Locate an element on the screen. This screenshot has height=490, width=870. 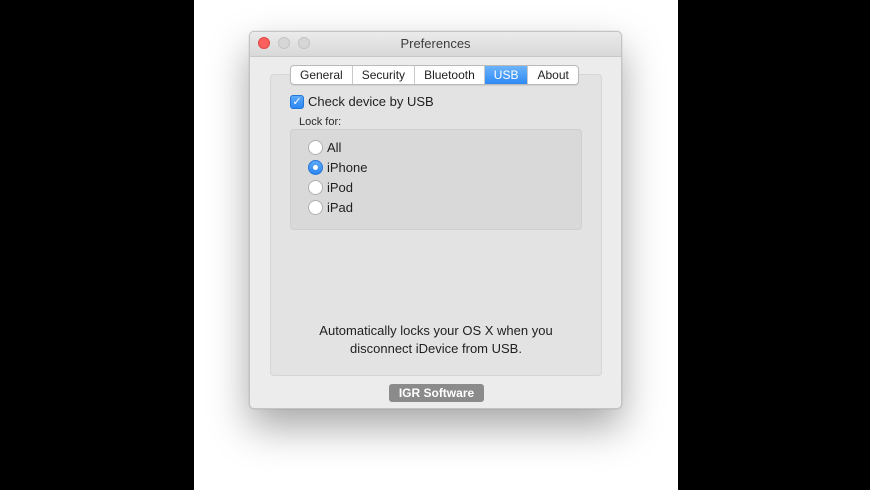
tab-security: Security is located at coordinates (382, 75).